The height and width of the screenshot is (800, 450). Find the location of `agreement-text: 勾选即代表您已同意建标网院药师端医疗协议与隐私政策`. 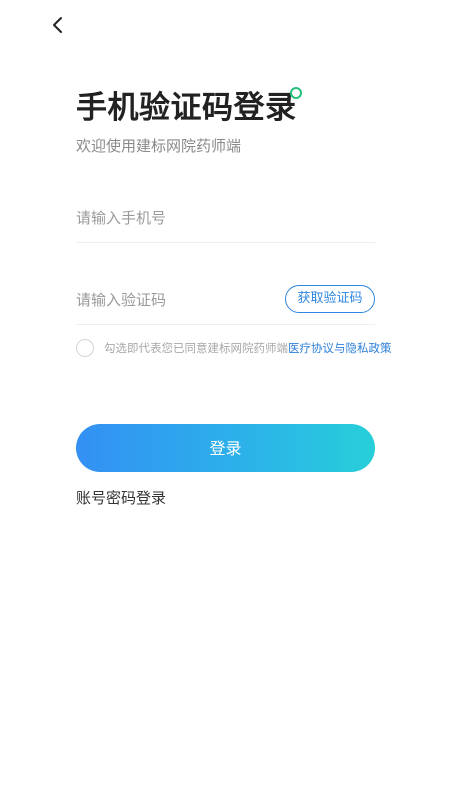

agreement-text: 勾选即代表您已同意建标网院药师端医疗协议与隐私政策 is located at coordinates (248, 348).